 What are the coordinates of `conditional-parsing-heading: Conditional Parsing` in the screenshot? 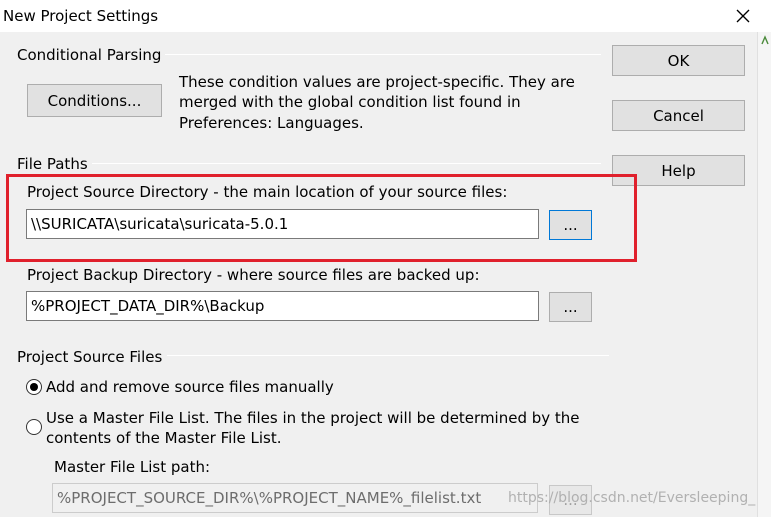 It's located at (89, 55).